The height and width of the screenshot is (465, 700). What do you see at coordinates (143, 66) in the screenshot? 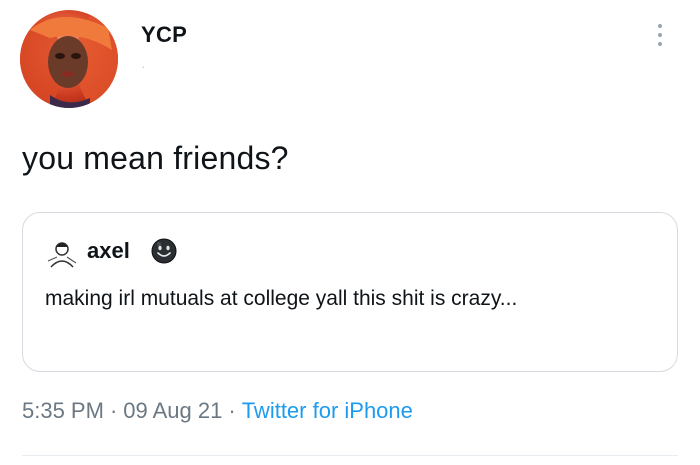
I see `handle: ·` at bounding box center [143, 66].